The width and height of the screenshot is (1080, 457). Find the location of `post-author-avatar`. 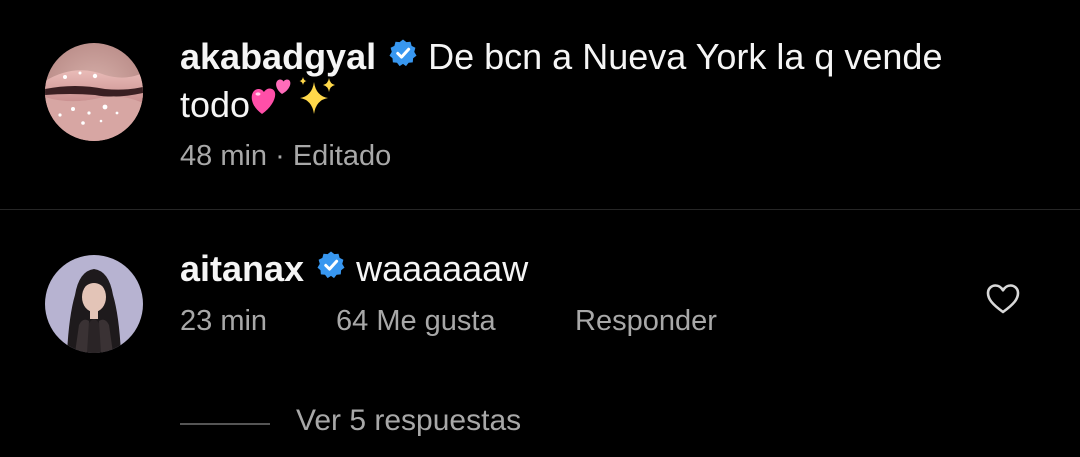

post-author-avatar is located at coordinates (94, 92).